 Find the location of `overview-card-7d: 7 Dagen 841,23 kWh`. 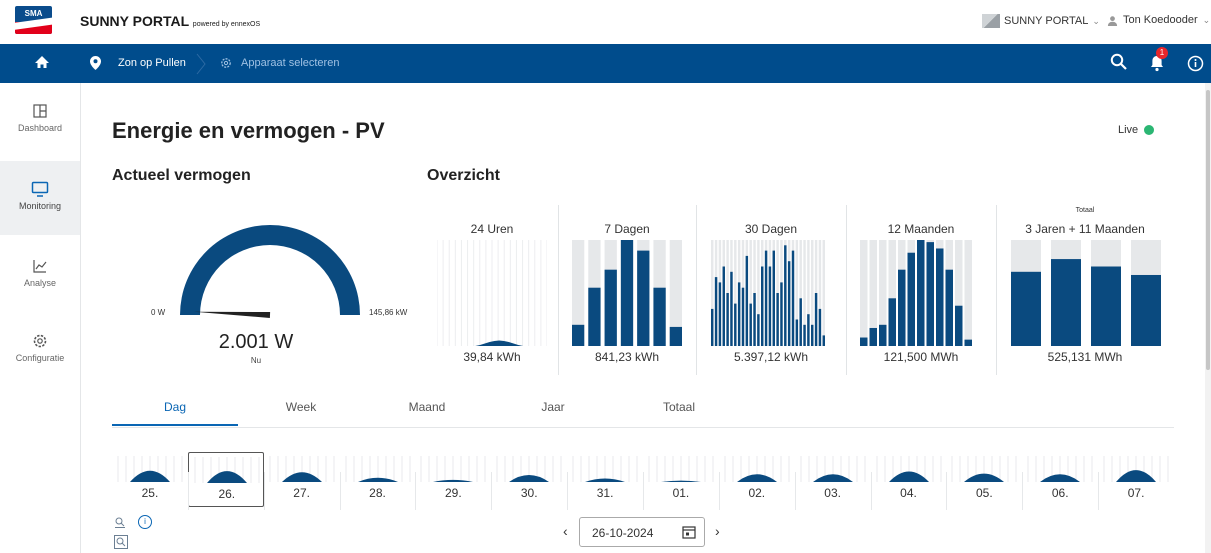

overview-card-7d: 7 Dagen 841,23 kWh is located at coordinates (627, 290).